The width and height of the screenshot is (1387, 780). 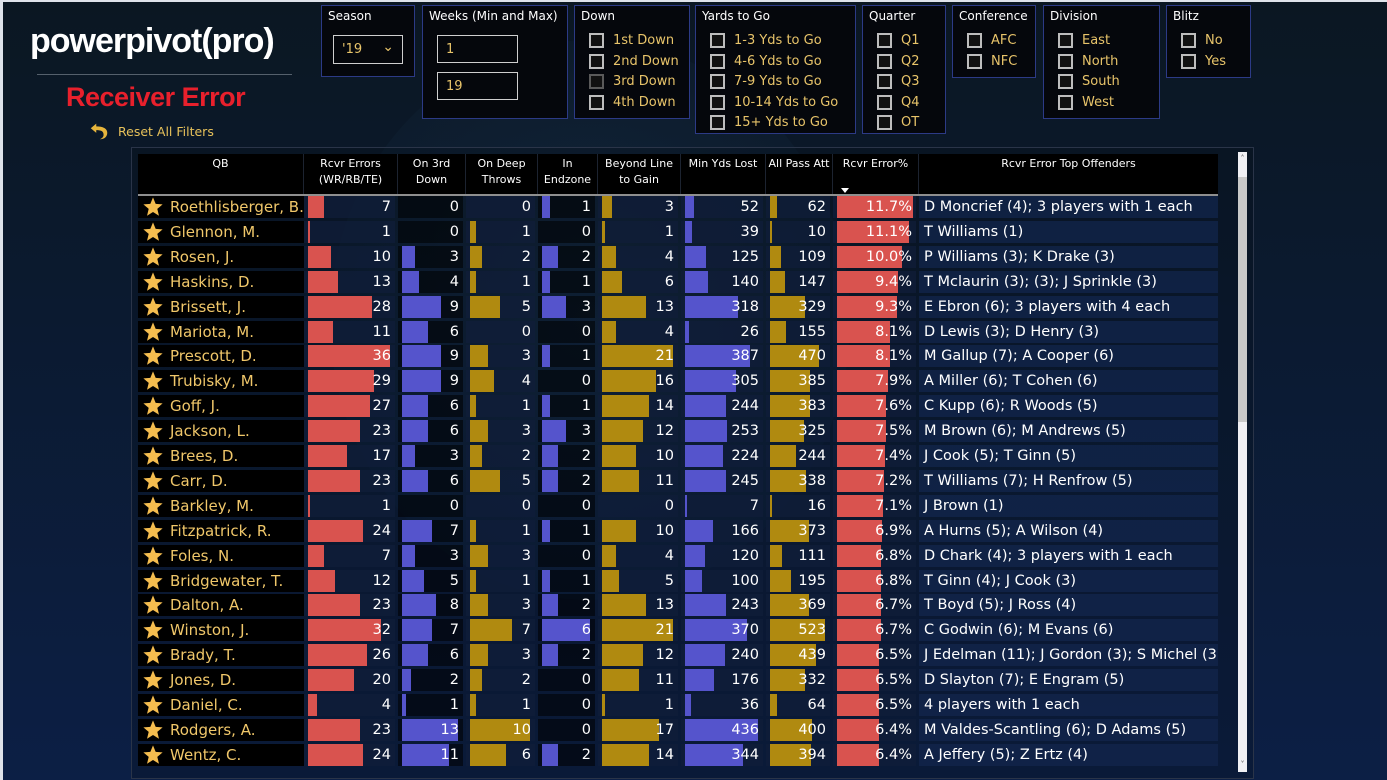 I want to click on cell-on-3rd-down: 0, so click(x=430, y=231).